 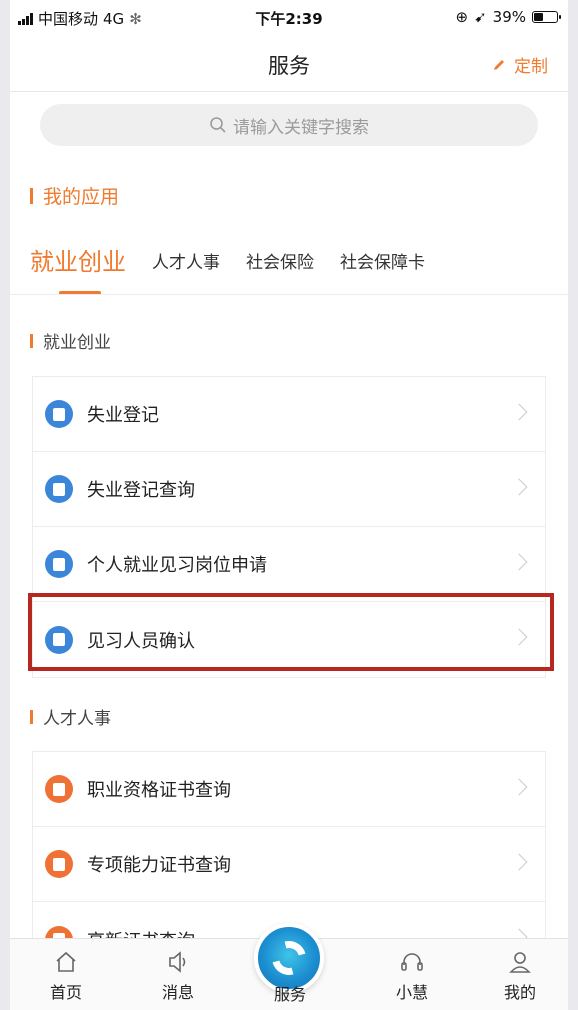 What do you see at coordinates (81, 197) in the screenshot?
I see `my-apps-title: 我的应用` at bounding box center [81, 197].